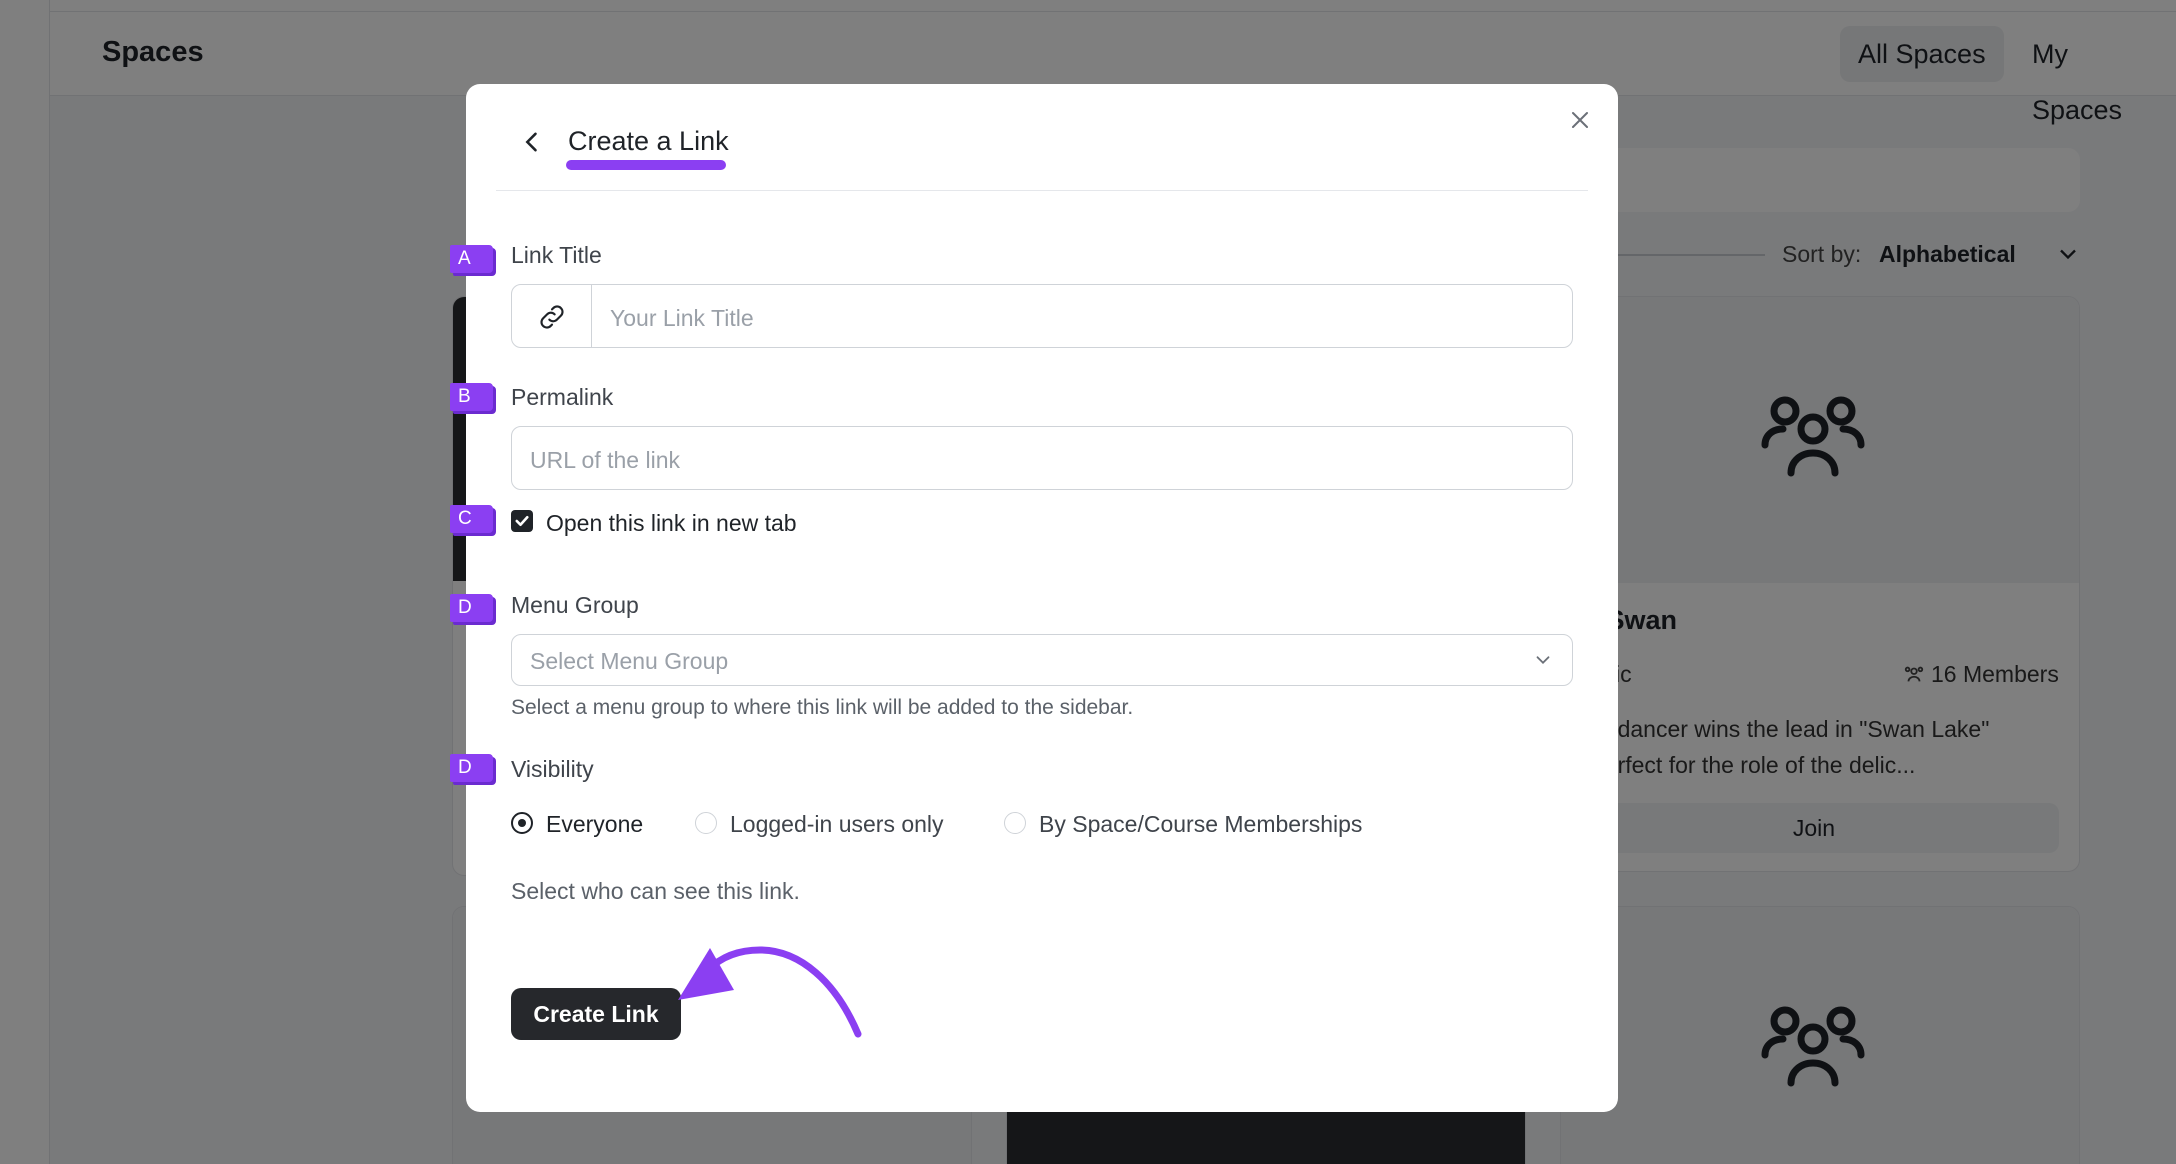 The image size is (2176, 1164). What do you see at coordinates (770, 992) in the screenshot?
I see `pointer-arrow-icon` at bounding box center [770, 992].